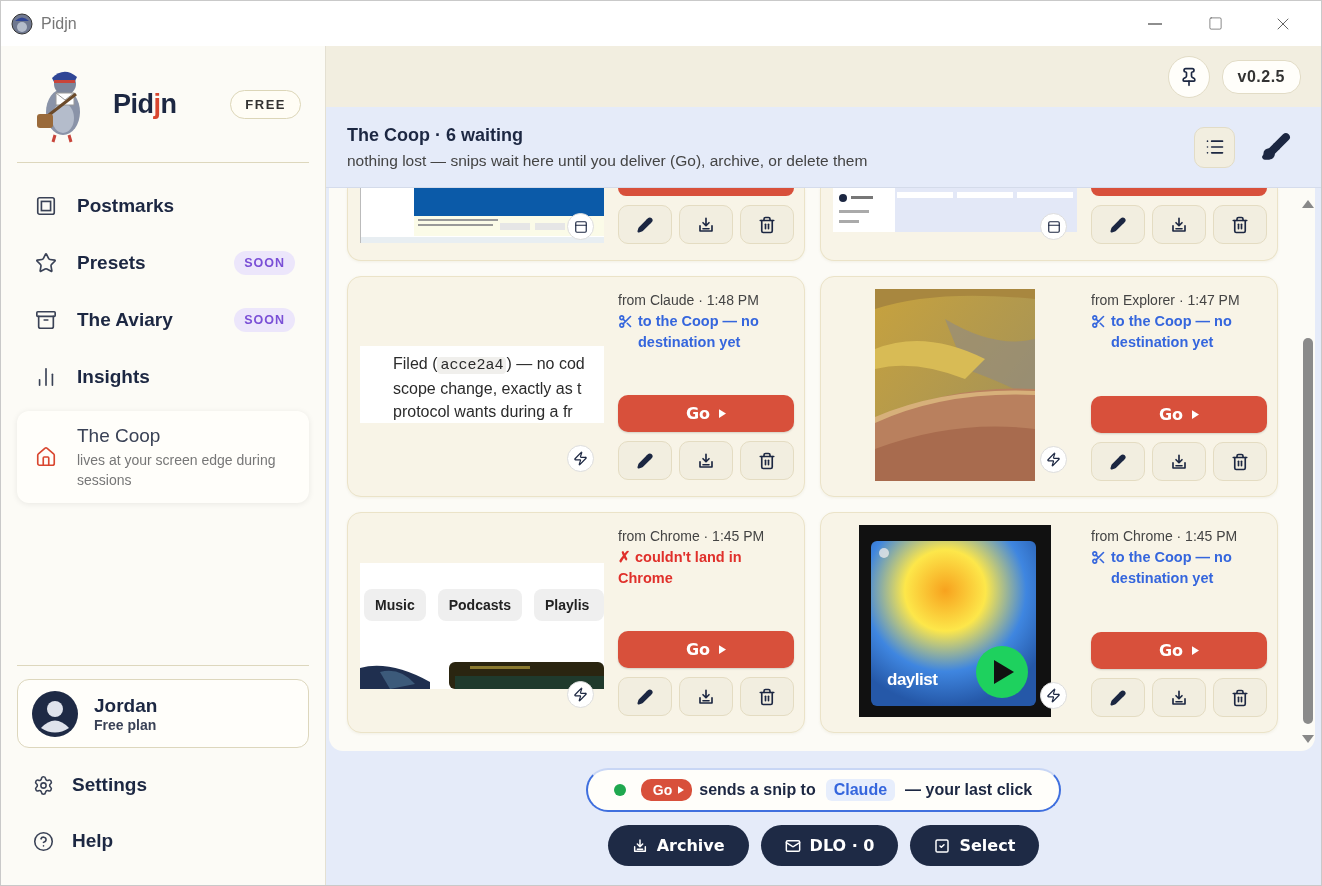  What do you see at coordinates (145, 104) in the screenshot?
I see `brand-name: Pidjn` at bounding box center [145, 104].